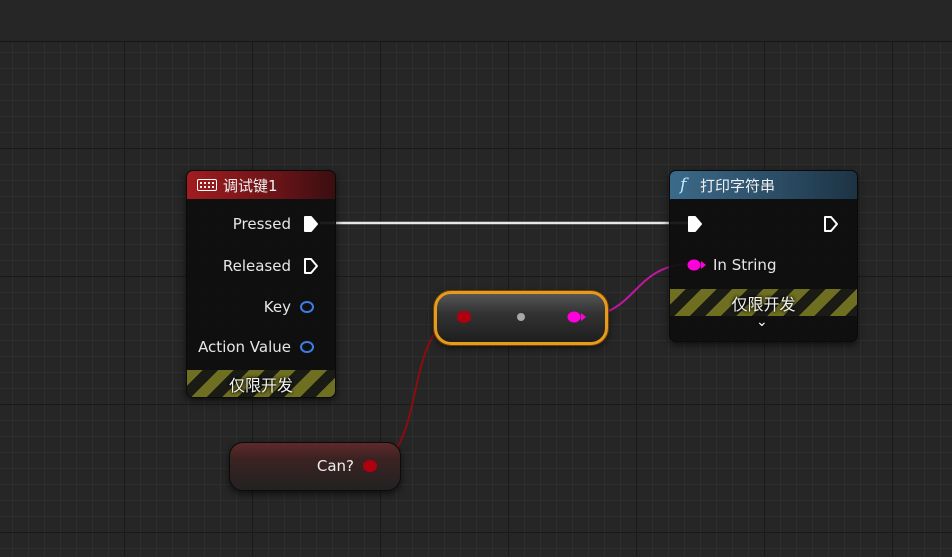 The width and height of the screenshot is (952, 557). I want to click on can-bool-output-pin, so click(370, 466).